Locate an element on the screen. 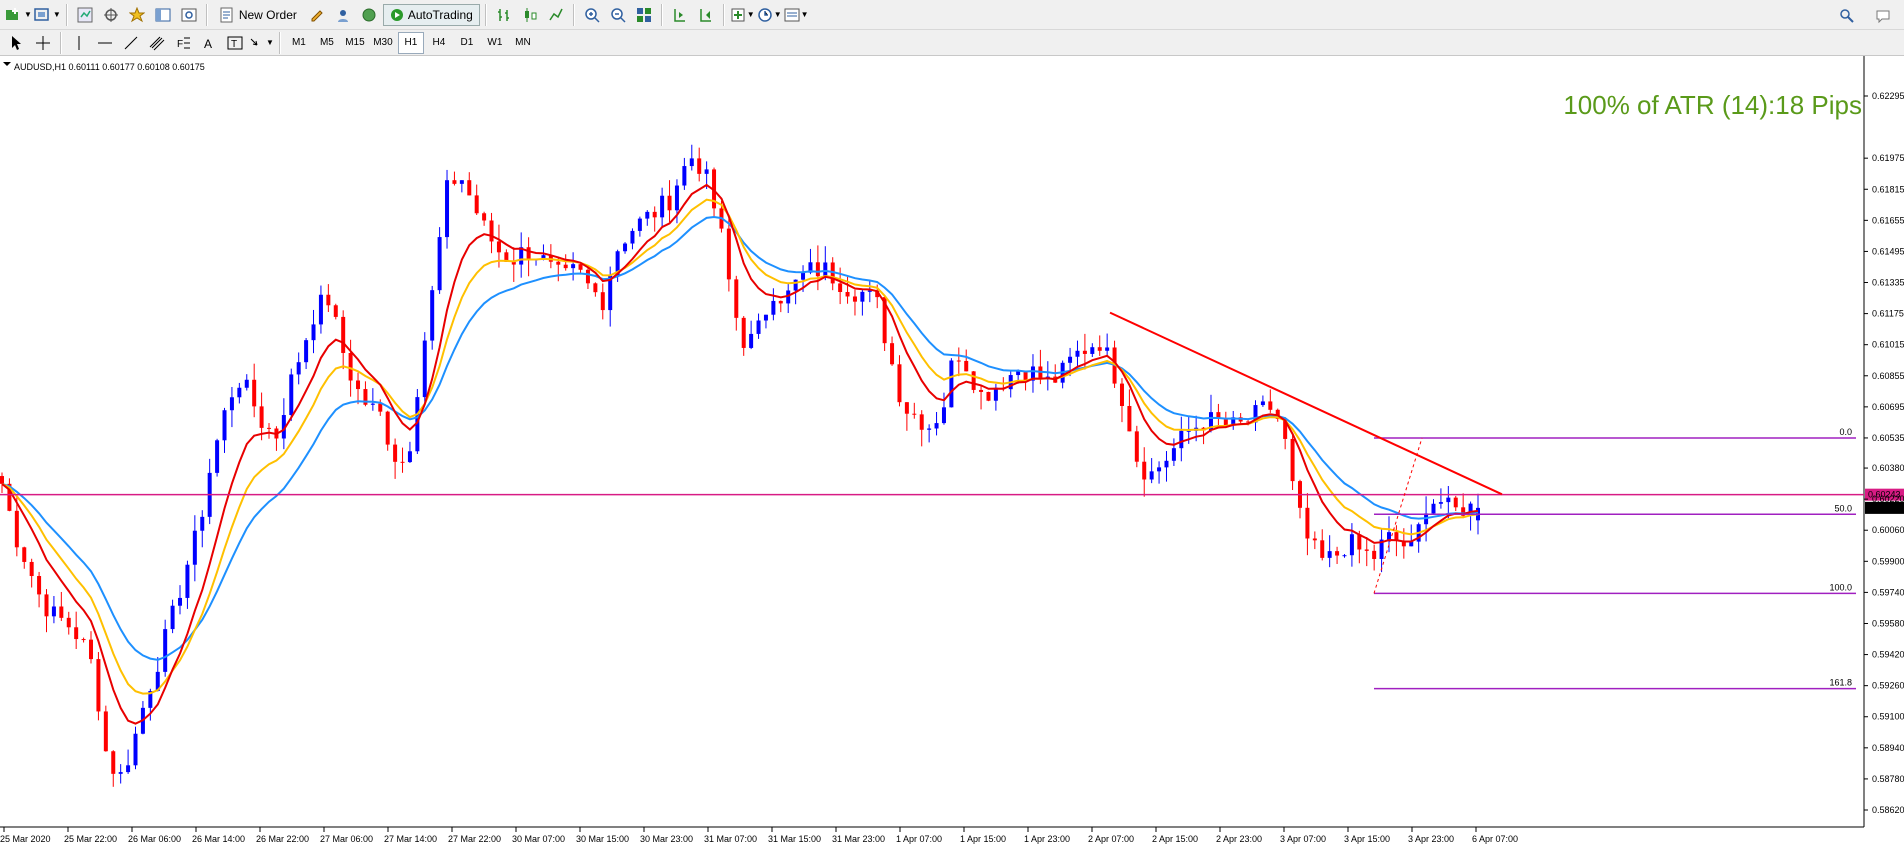  time-tick-label: 1 Apr 15:00 is located at coordinates (983, 839).